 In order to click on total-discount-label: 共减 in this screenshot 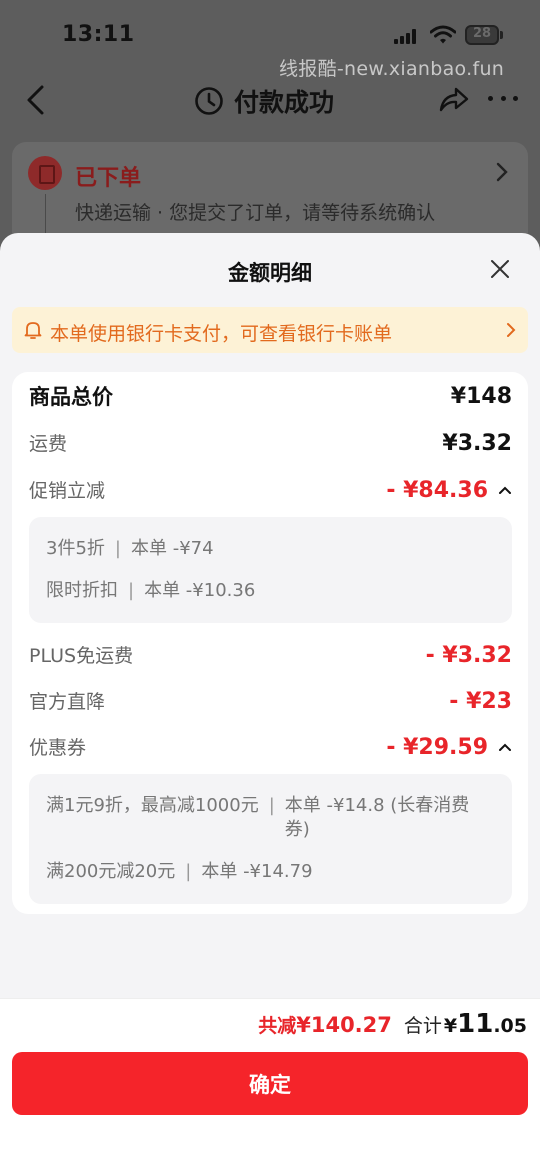, I will do `click(277, 1026)`.